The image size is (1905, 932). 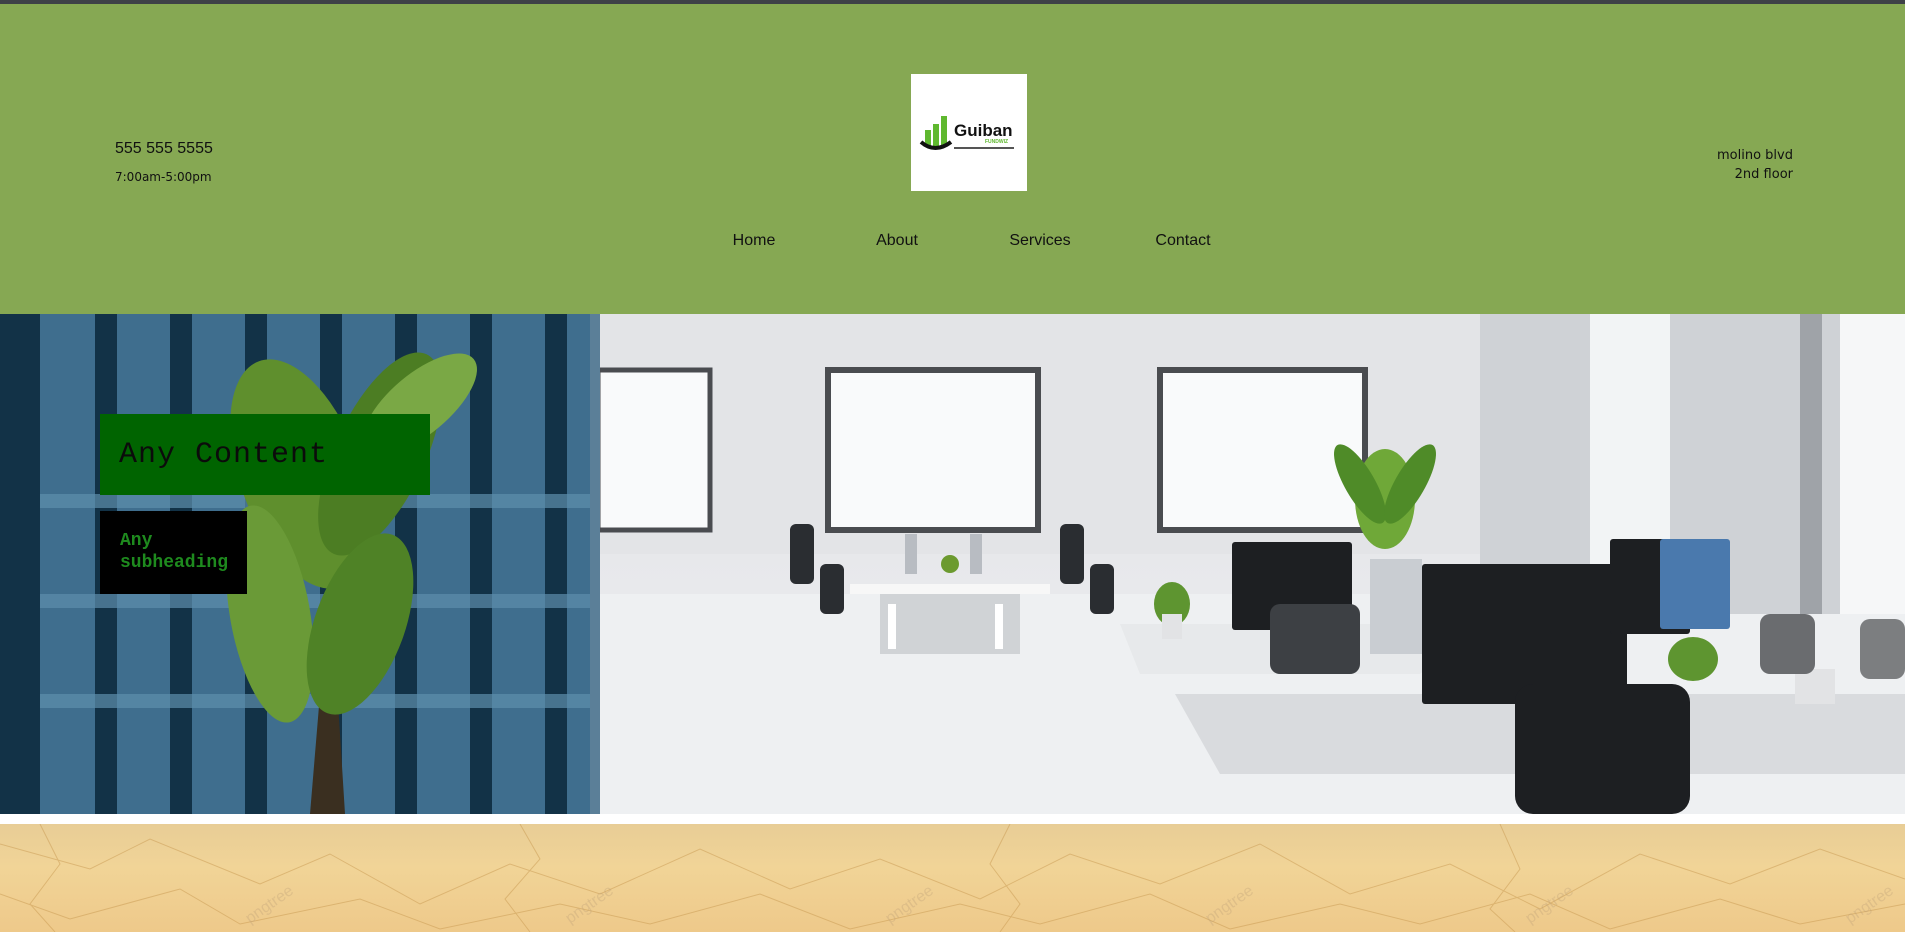 I want to click on address-line-1: molino blvd, so click(x=1755, y=155).